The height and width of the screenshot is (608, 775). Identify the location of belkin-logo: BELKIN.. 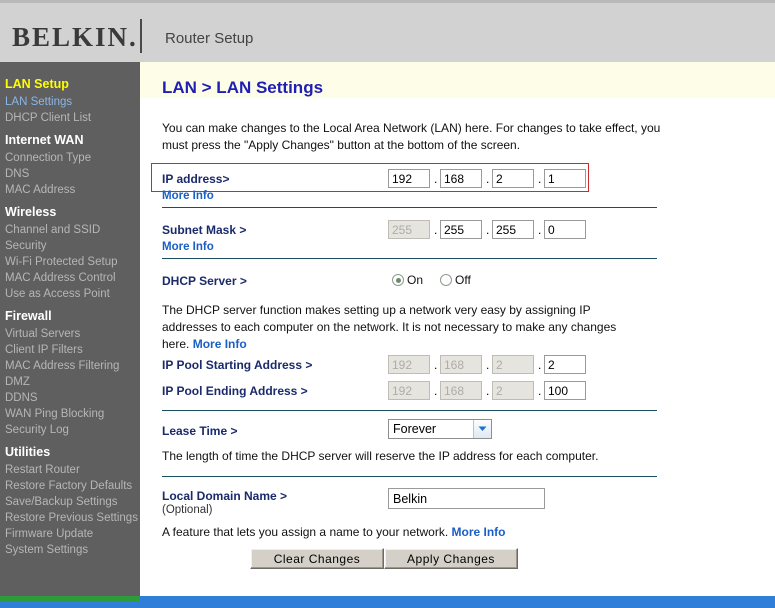
(75, 37).